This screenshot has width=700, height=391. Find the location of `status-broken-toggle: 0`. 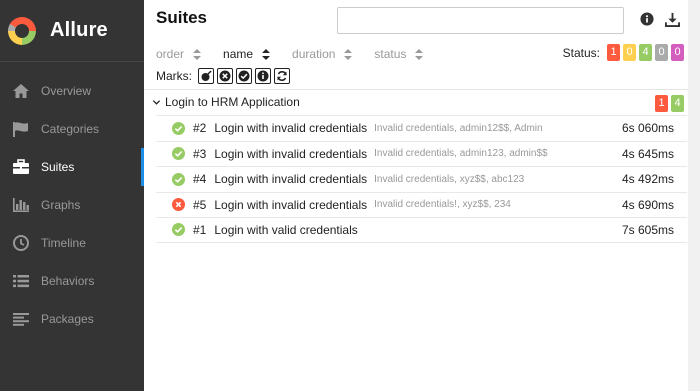

status-broken-toggle: 0 is located at coordinates (629, 52).